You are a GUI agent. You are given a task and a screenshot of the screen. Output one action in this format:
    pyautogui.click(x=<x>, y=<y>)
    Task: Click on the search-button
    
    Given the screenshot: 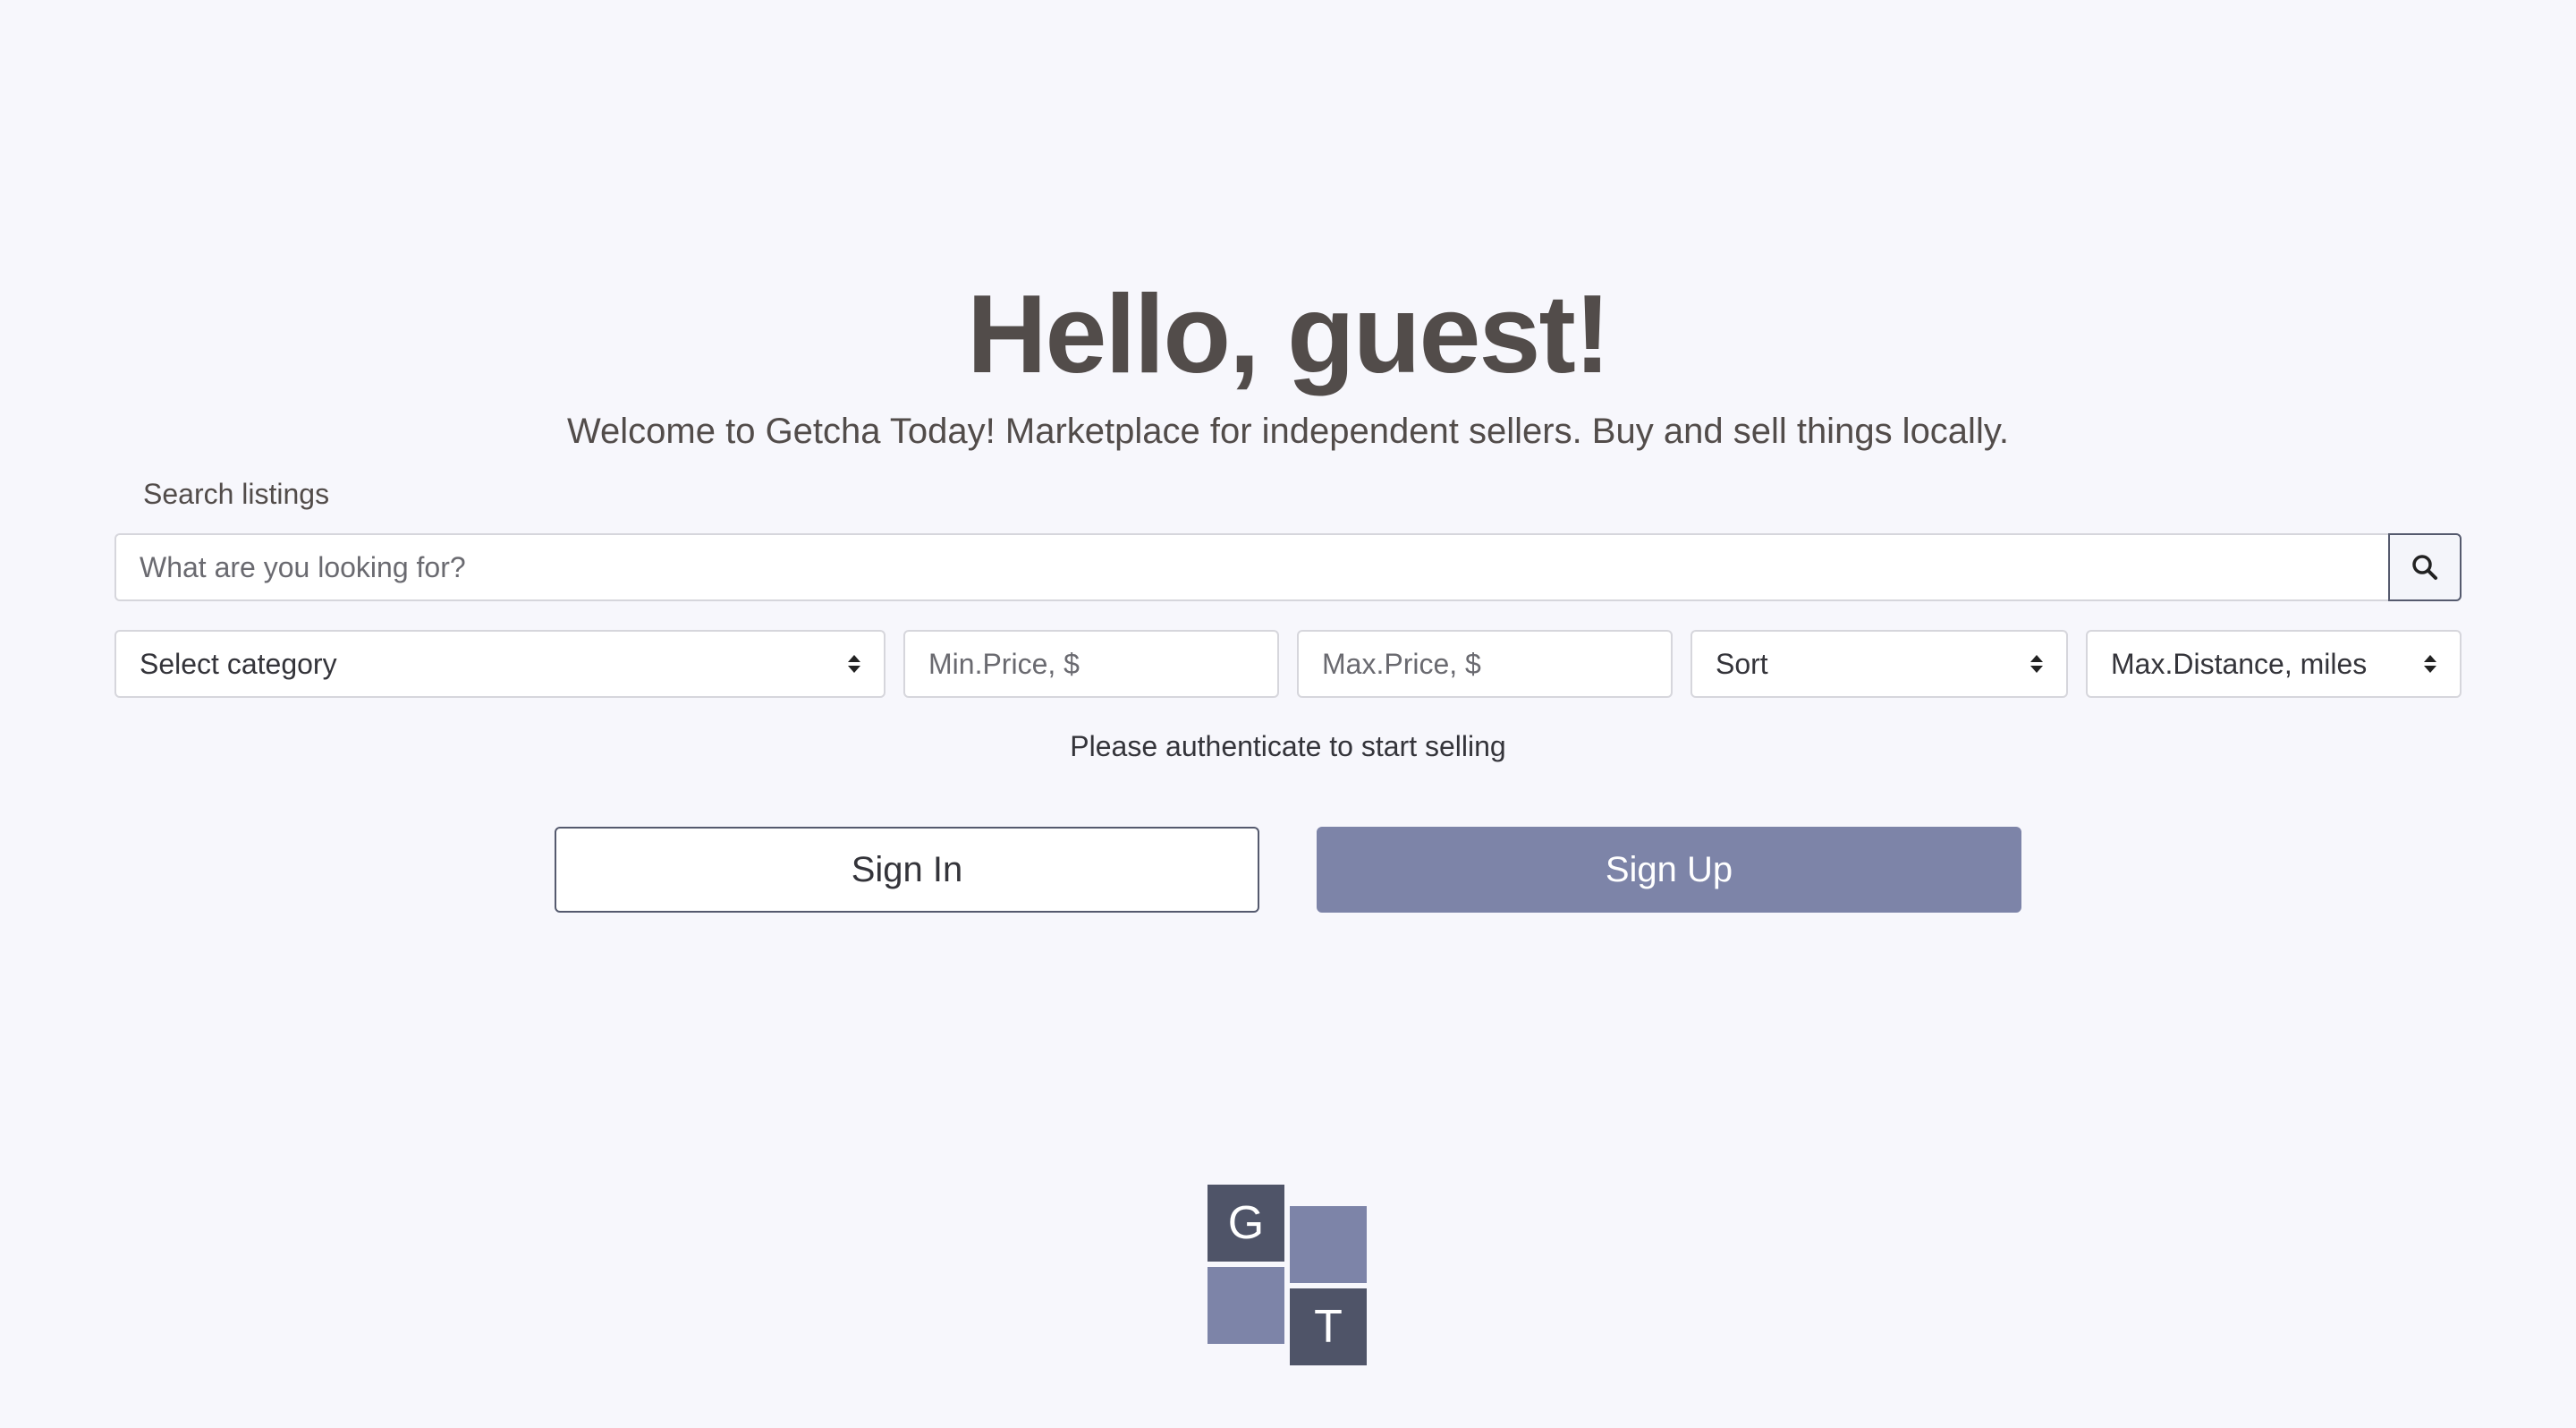 What is the action you would take?
    pyautogui.click(x=2425, y=567)
    